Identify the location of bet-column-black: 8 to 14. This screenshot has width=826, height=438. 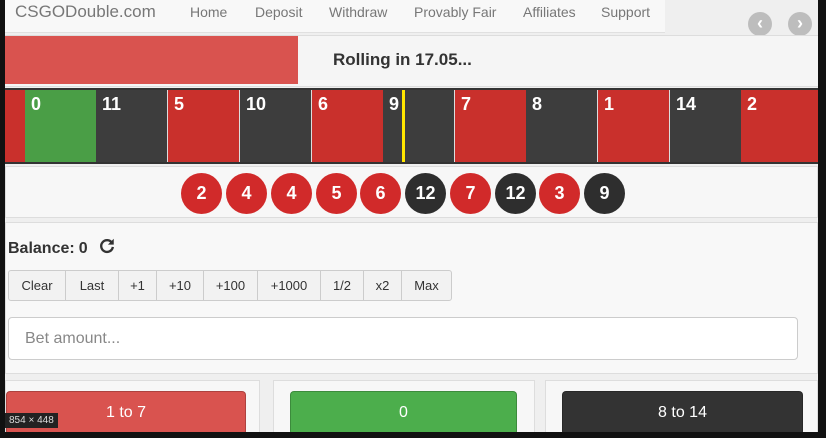
(681, 406).